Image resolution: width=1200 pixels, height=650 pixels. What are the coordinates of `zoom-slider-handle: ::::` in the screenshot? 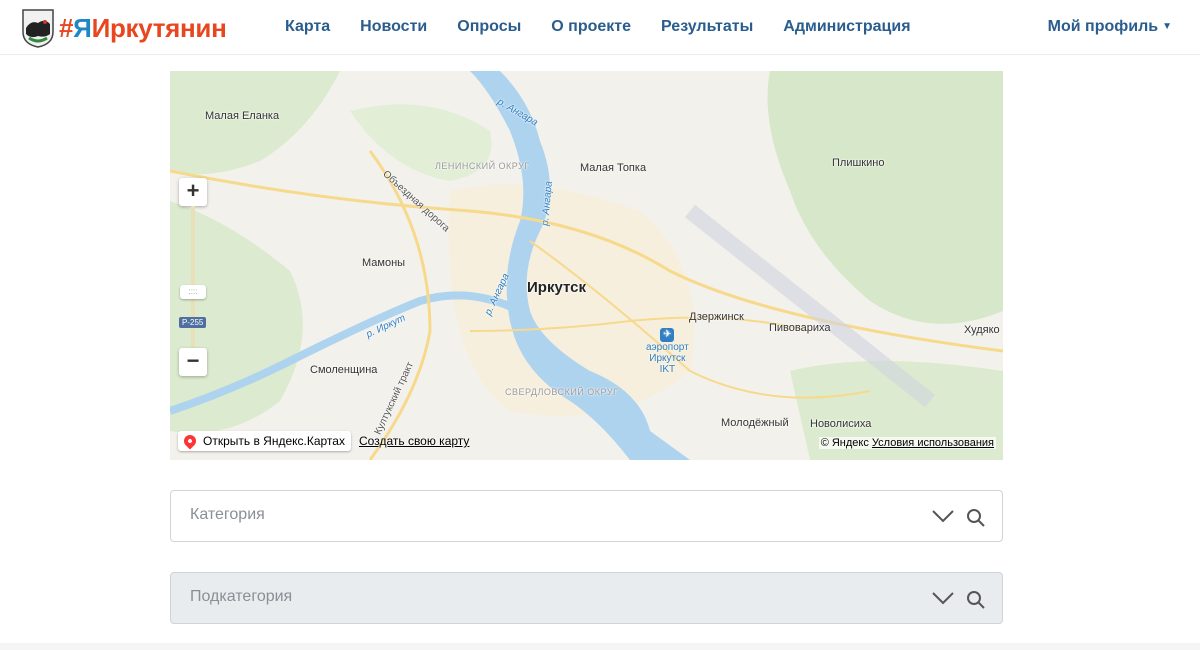 It's located at (193, 292).